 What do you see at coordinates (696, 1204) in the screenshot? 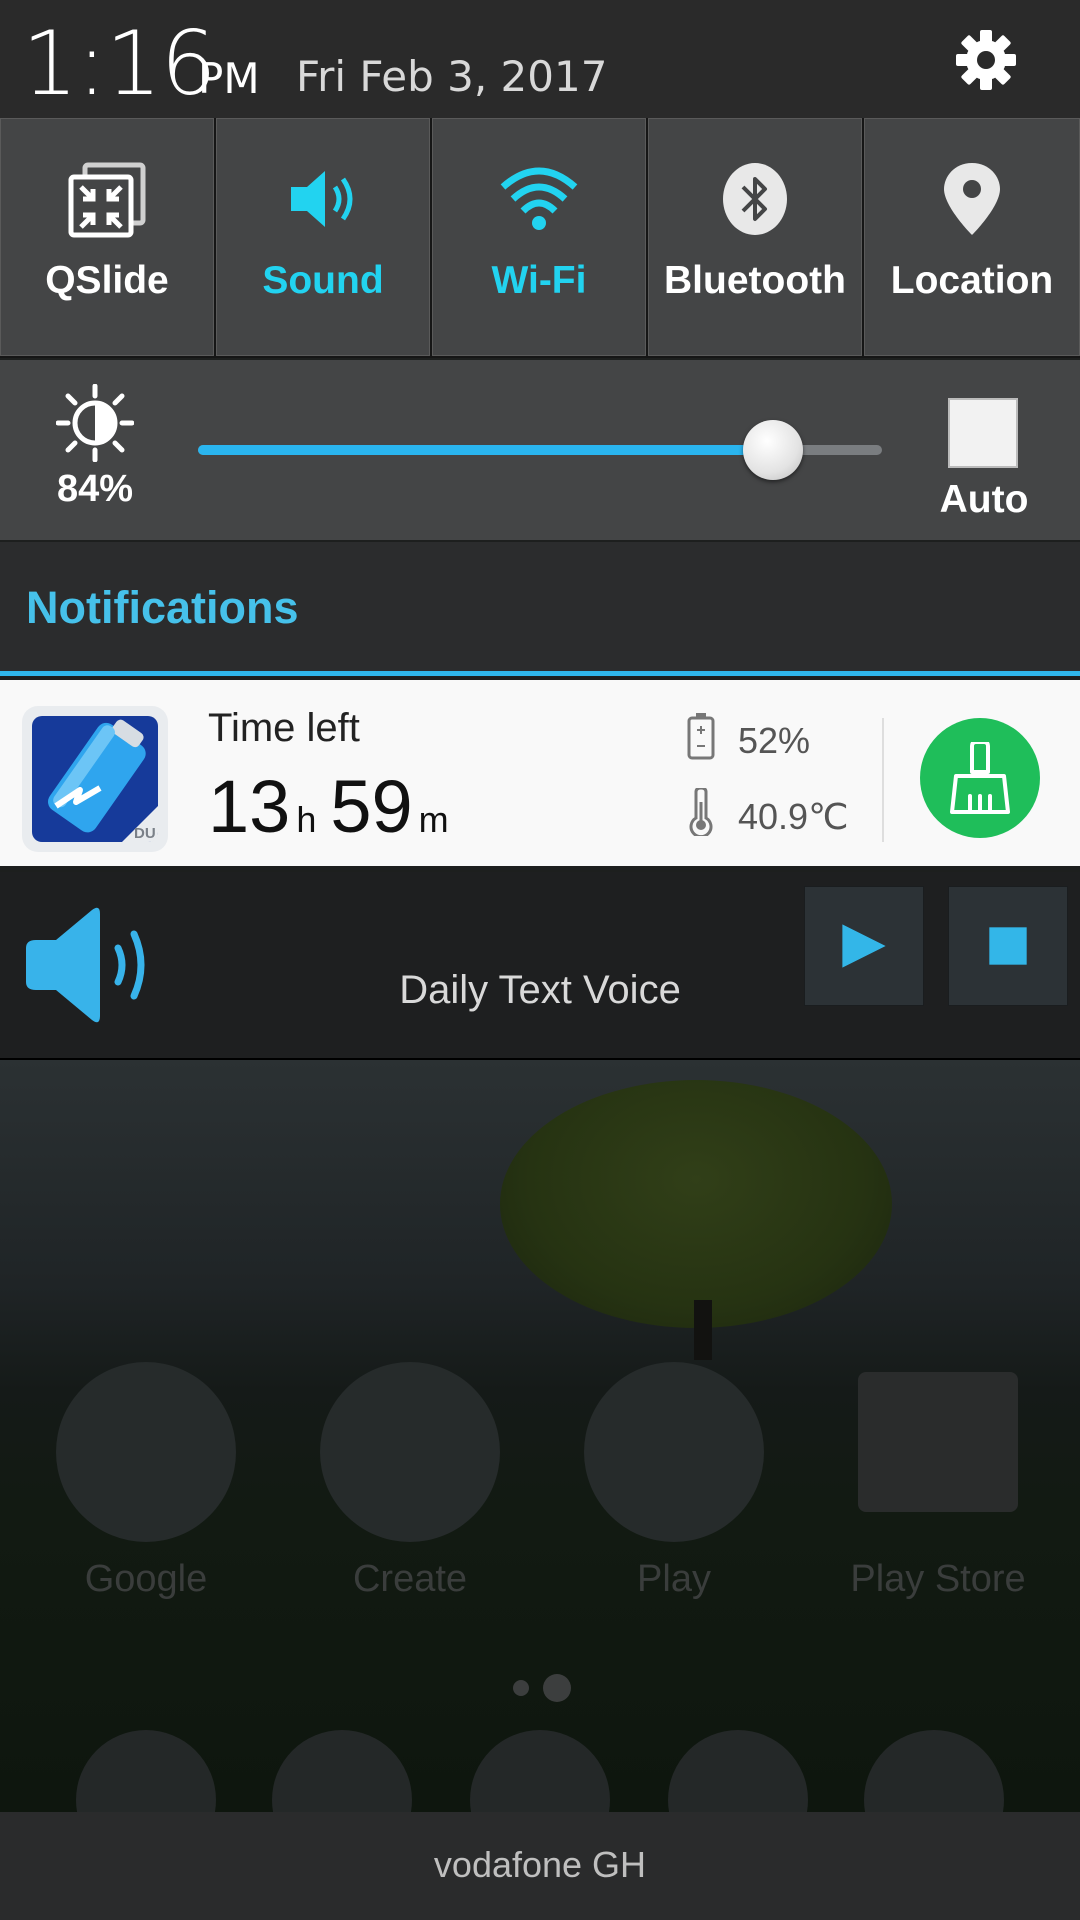
I see `wallpaper-tree` at bounding box center [696, 1204].